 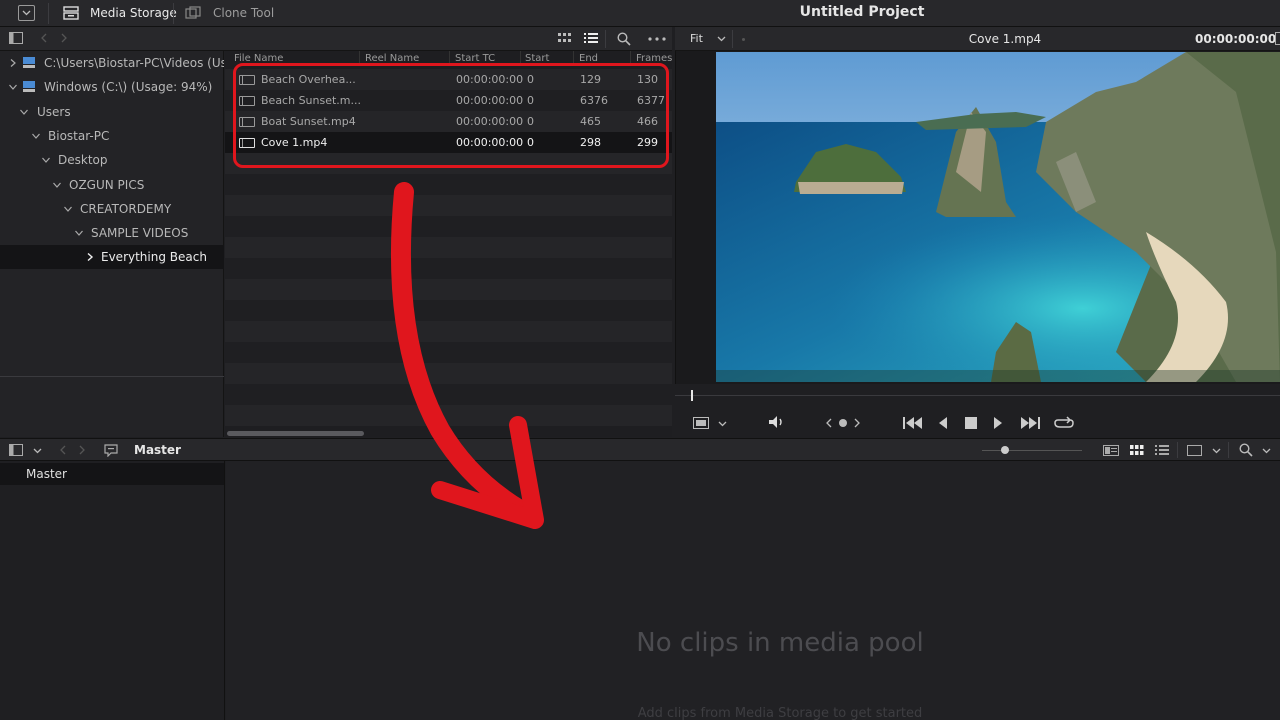 I want to click on tree-item-users: Users, so click(x=112, y=112).